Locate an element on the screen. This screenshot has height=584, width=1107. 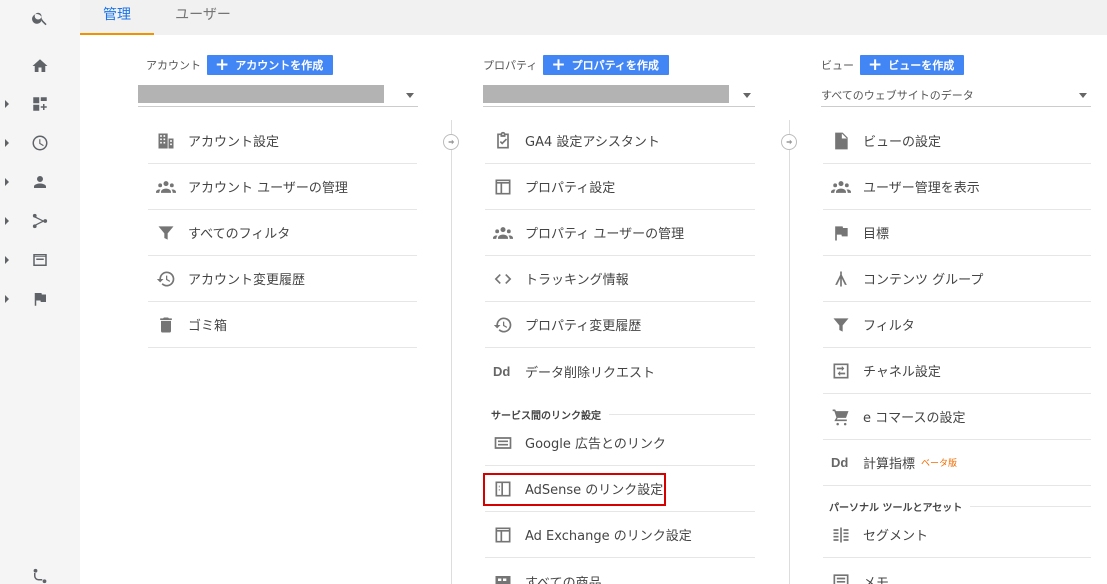
view-selector: すべてのウェブサイトのデータ is located at coordinates (956, 95).